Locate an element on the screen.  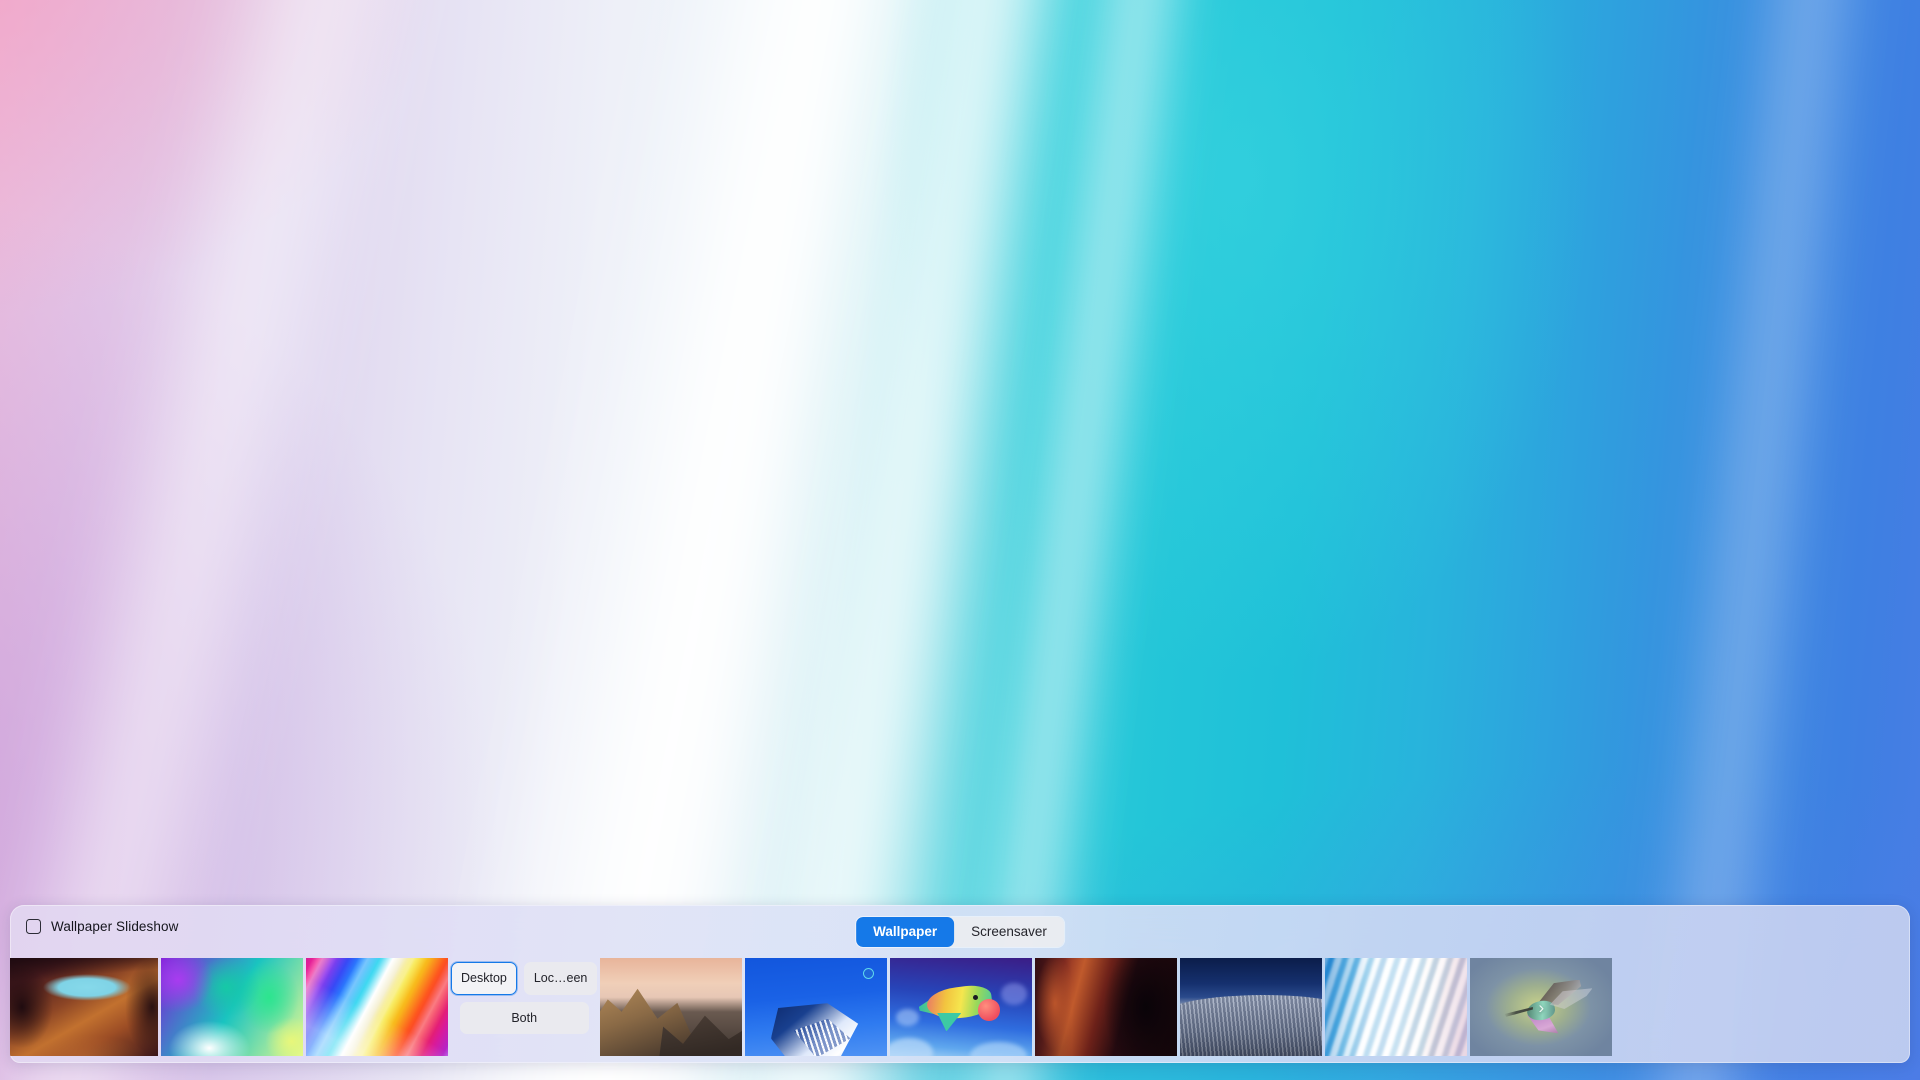
mode-tab-group: Wallpaper Screensaver is located at coordinates (960, 932).